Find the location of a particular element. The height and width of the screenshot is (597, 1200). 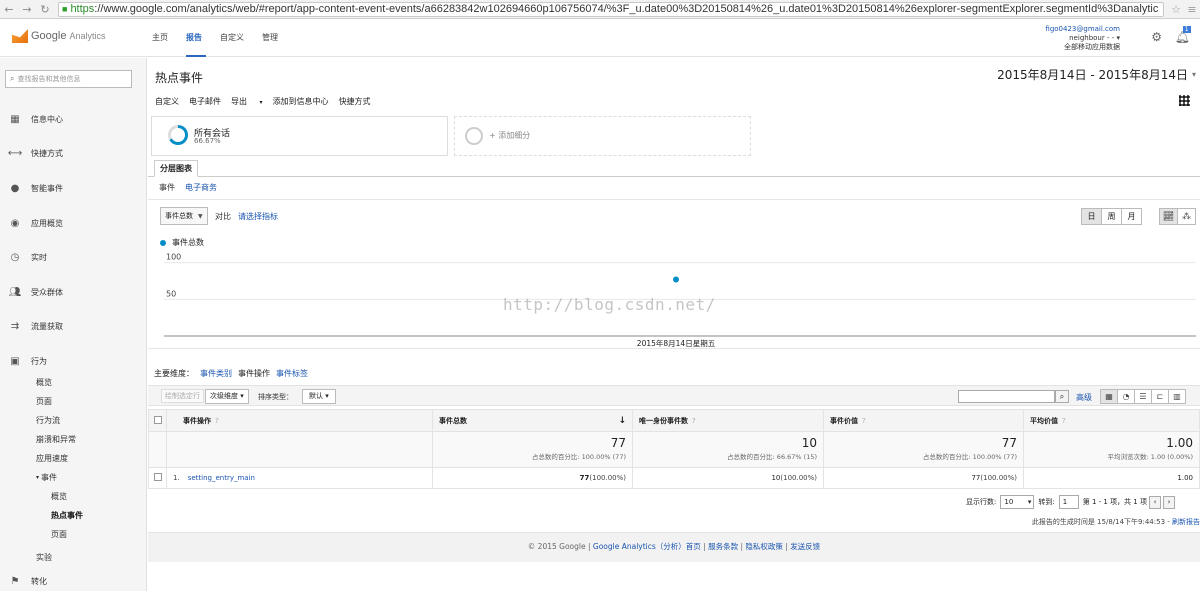

footer-link-feedback: 发送反馈 is located at coordinates (805, 546).